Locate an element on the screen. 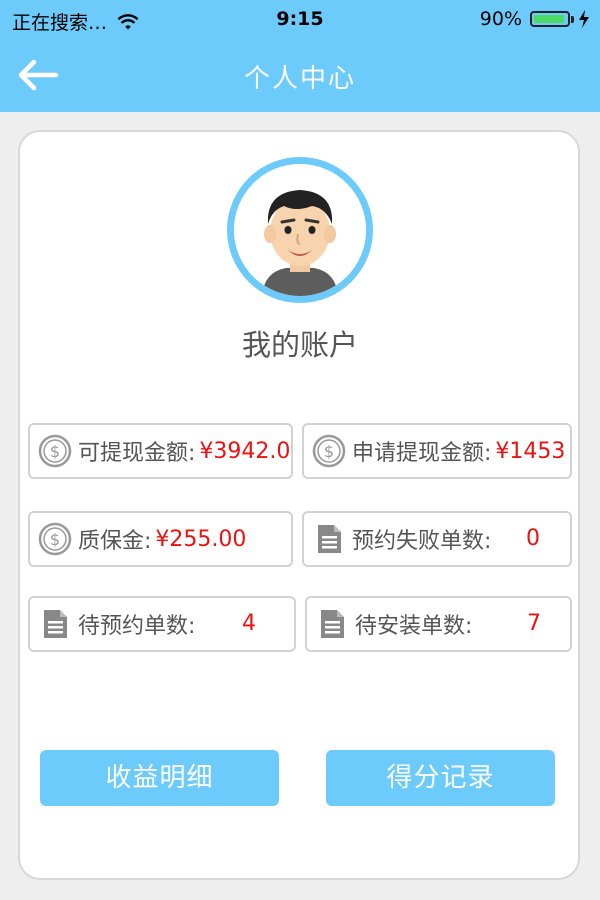 The height and width of the screenshot is (900, 600). account-title: 我的账户 is located at coordinates (299, 345).